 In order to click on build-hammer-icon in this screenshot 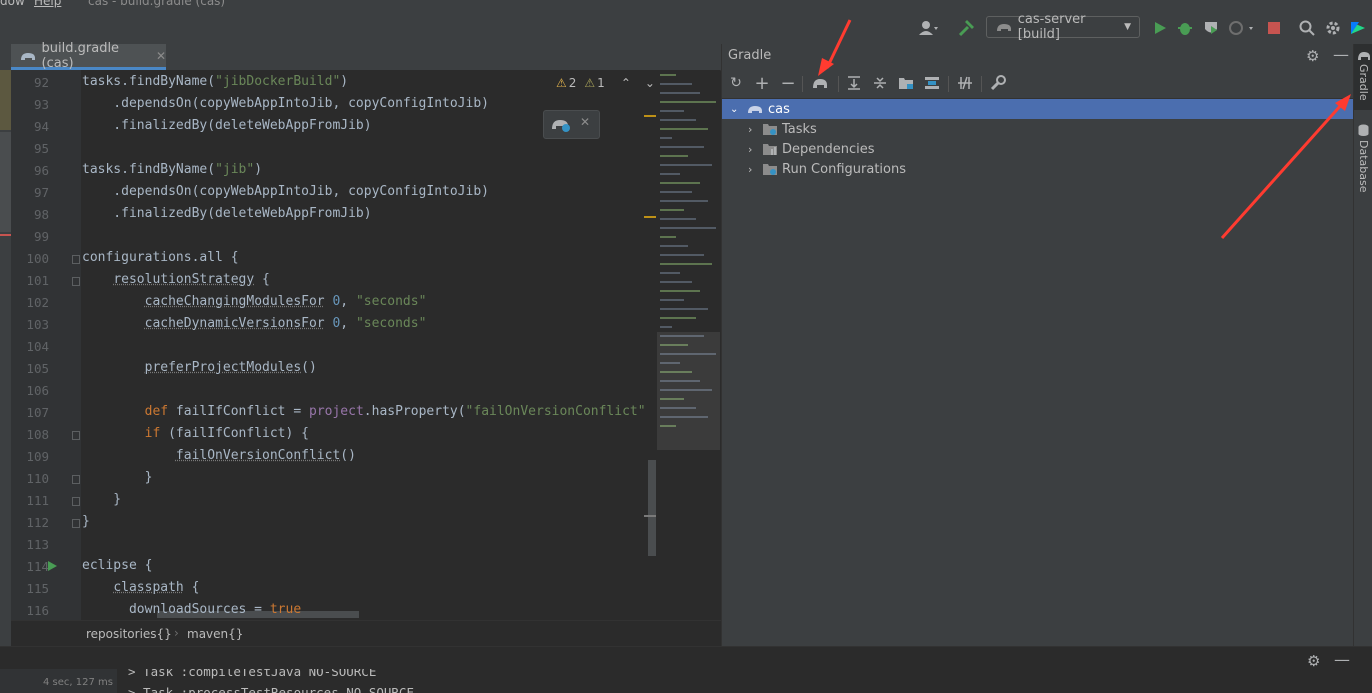, I will do `click(966, 28)`.